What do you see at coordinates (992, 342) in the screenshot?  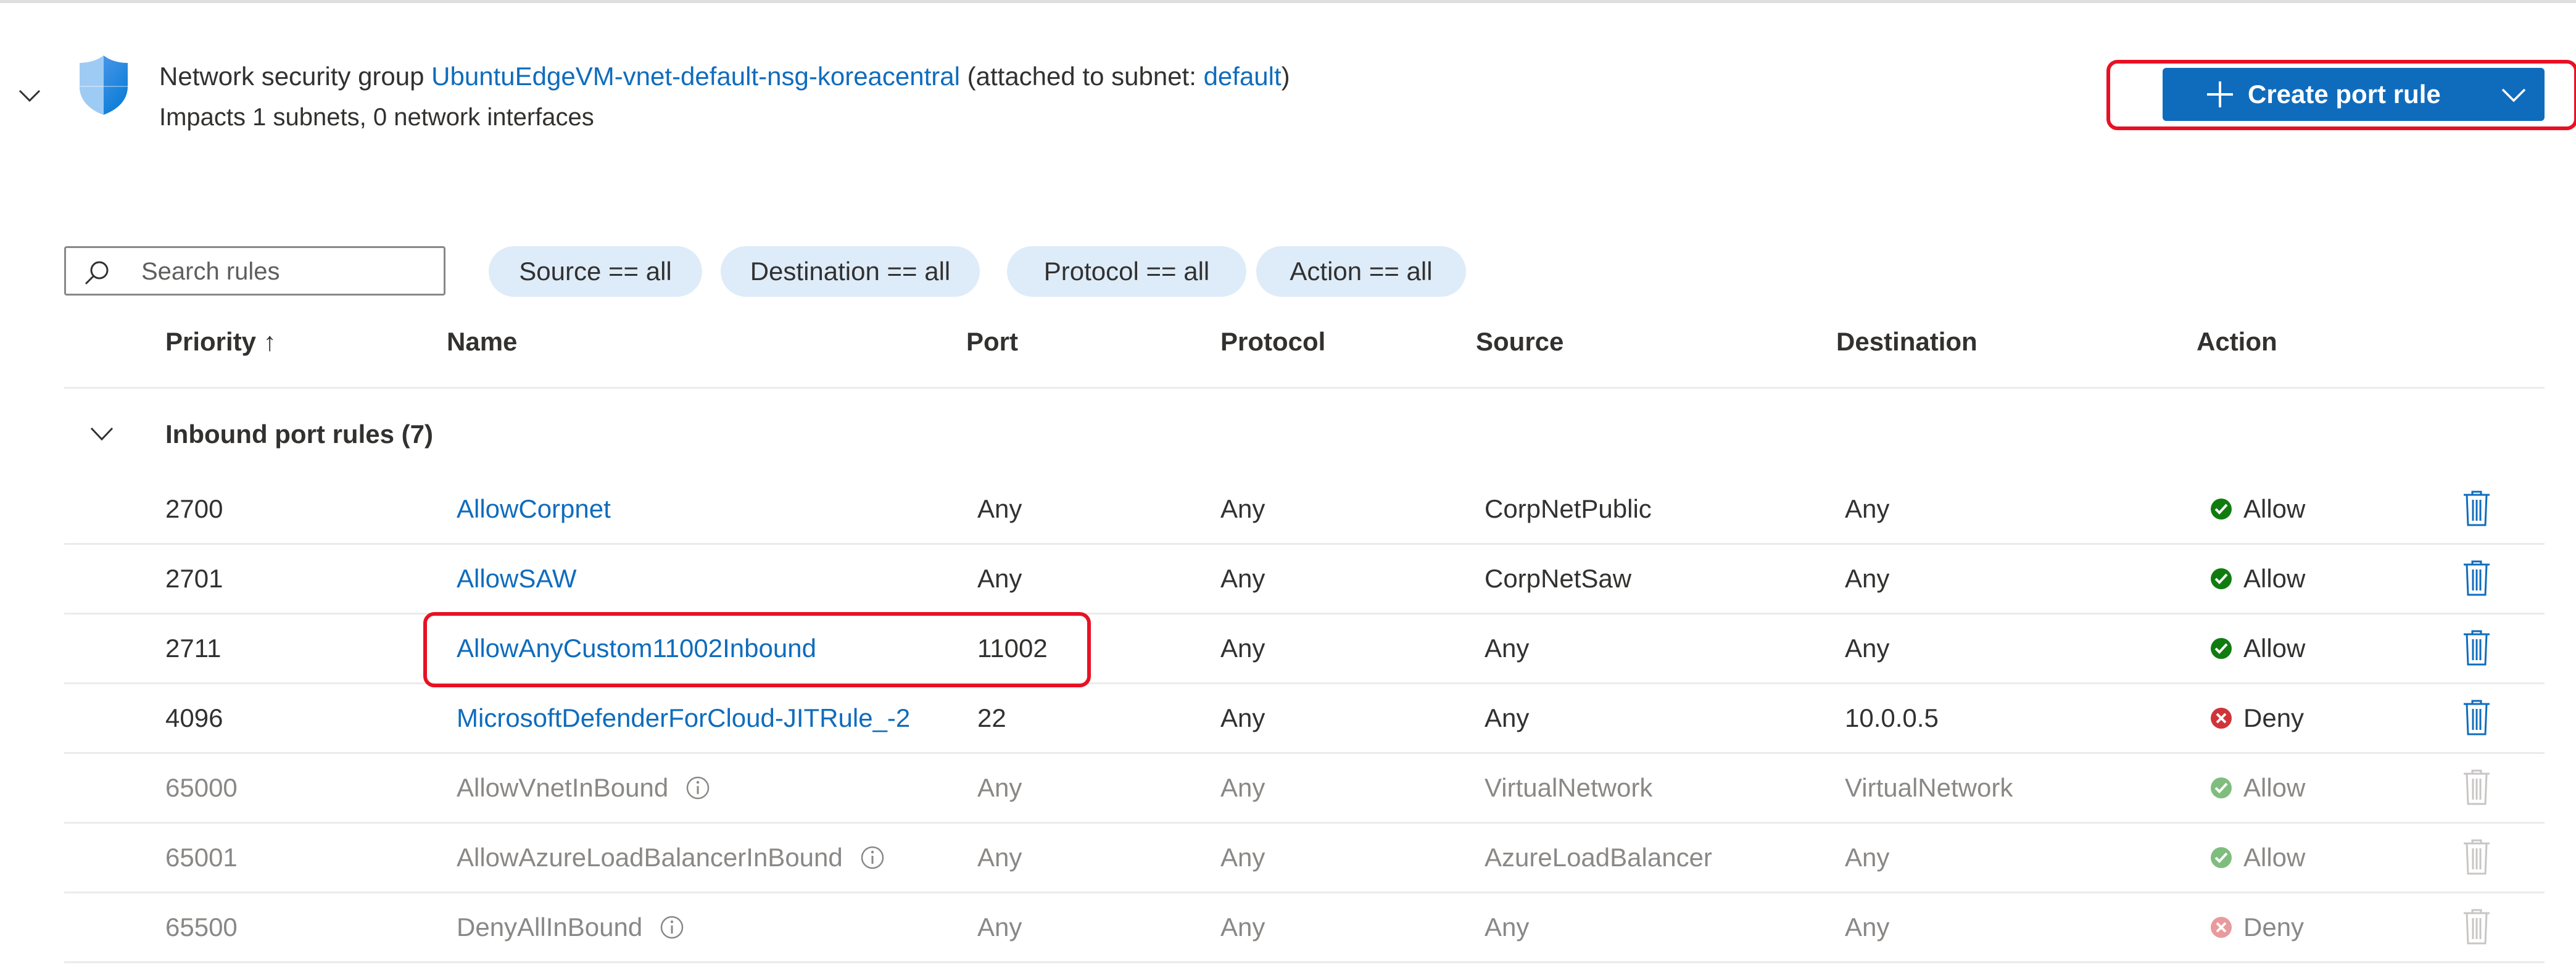 I see `column-header-port: Port` at bounding box center [992, 342].